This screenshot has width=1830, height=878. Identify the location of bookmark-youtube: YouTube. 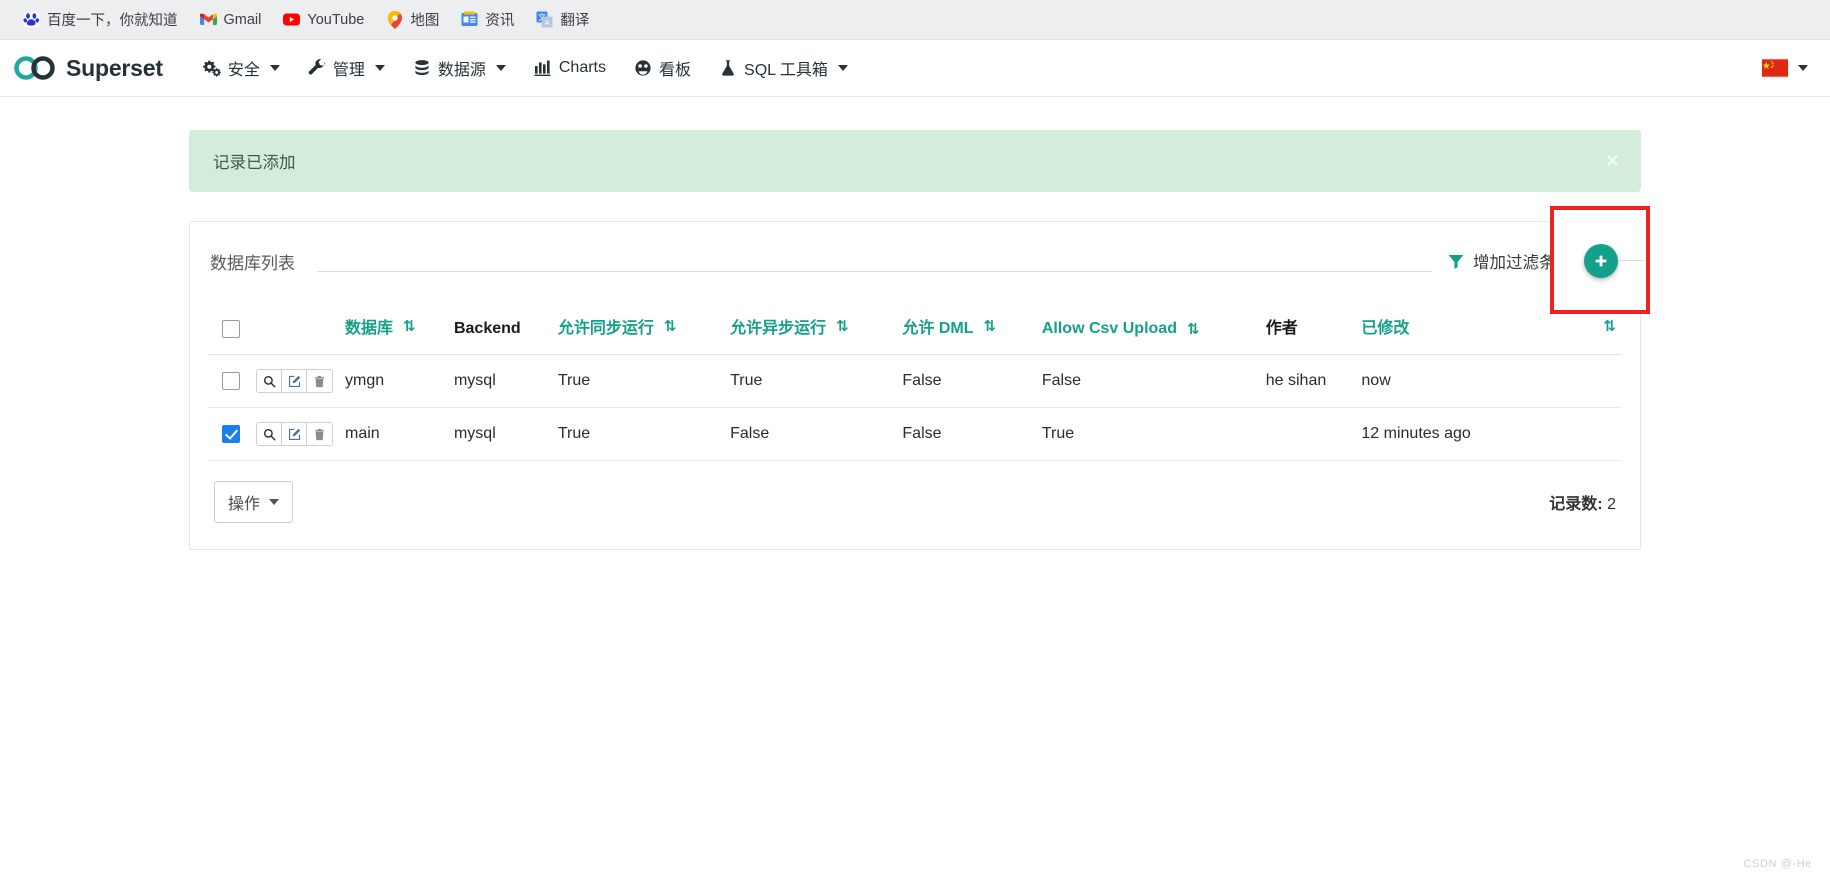
(323, 19).